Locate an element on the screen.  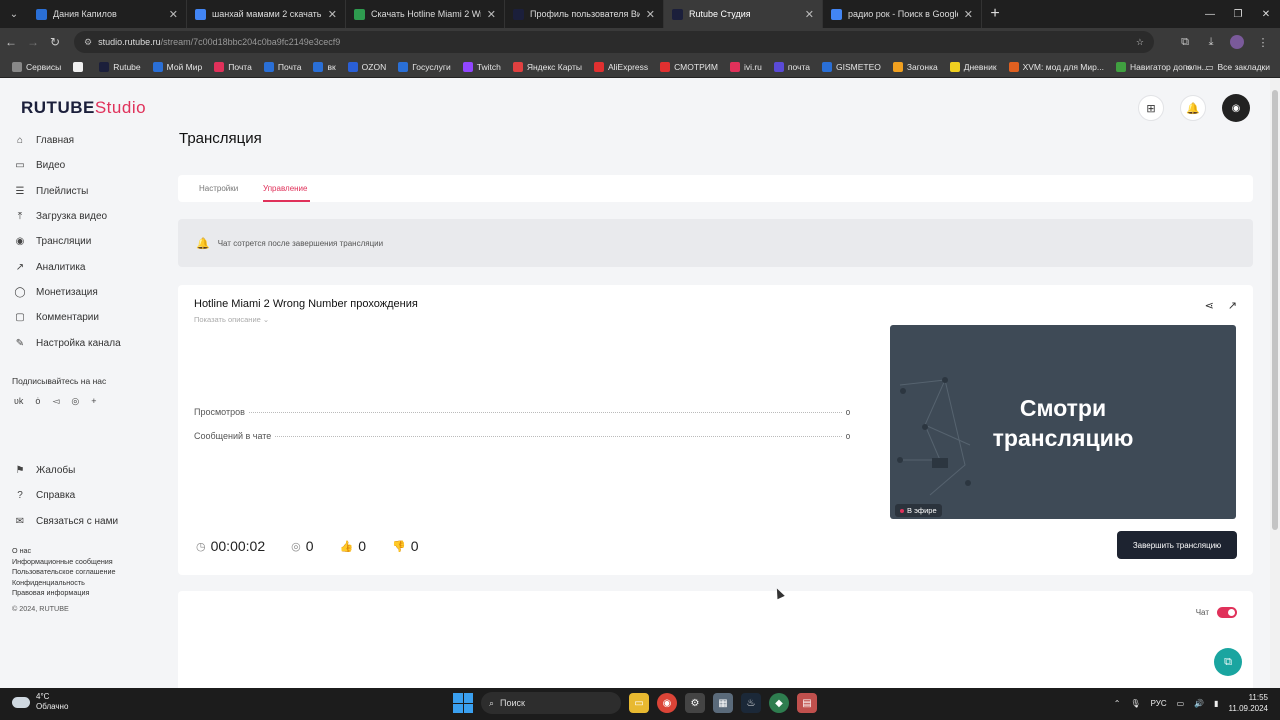
browser-tab: радио рок - Поиск в Google ✕ is located at coordinates (902, 14).